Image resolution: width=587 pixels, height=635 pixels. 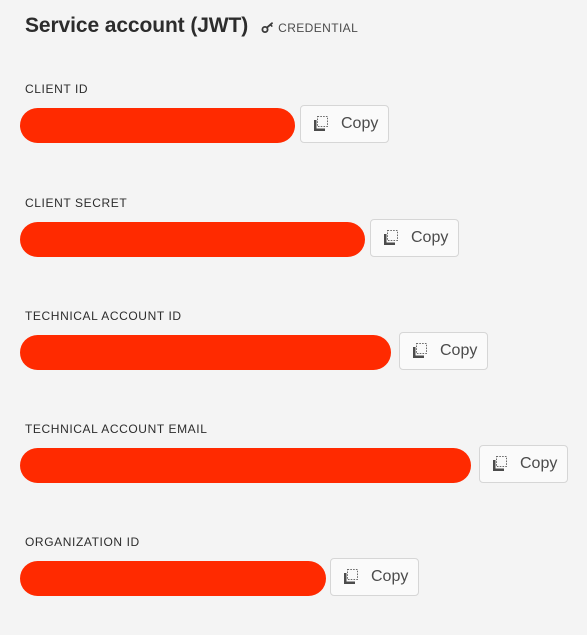 What do you see at coordinates (103, 316) in the screenshot?
I see `field-label: TECHNICAL ACCOUNT ID` at bounding box center [103, 316].